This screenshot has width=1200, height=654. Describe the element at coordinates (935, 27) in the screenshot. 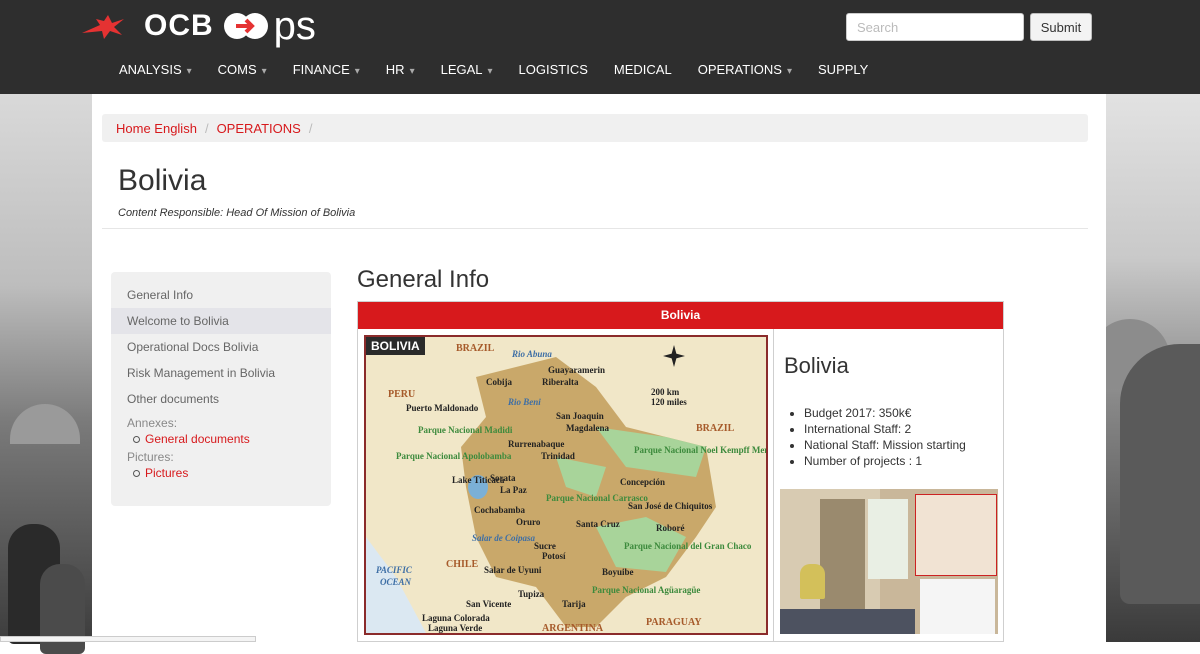

I see `search-input` at that location.